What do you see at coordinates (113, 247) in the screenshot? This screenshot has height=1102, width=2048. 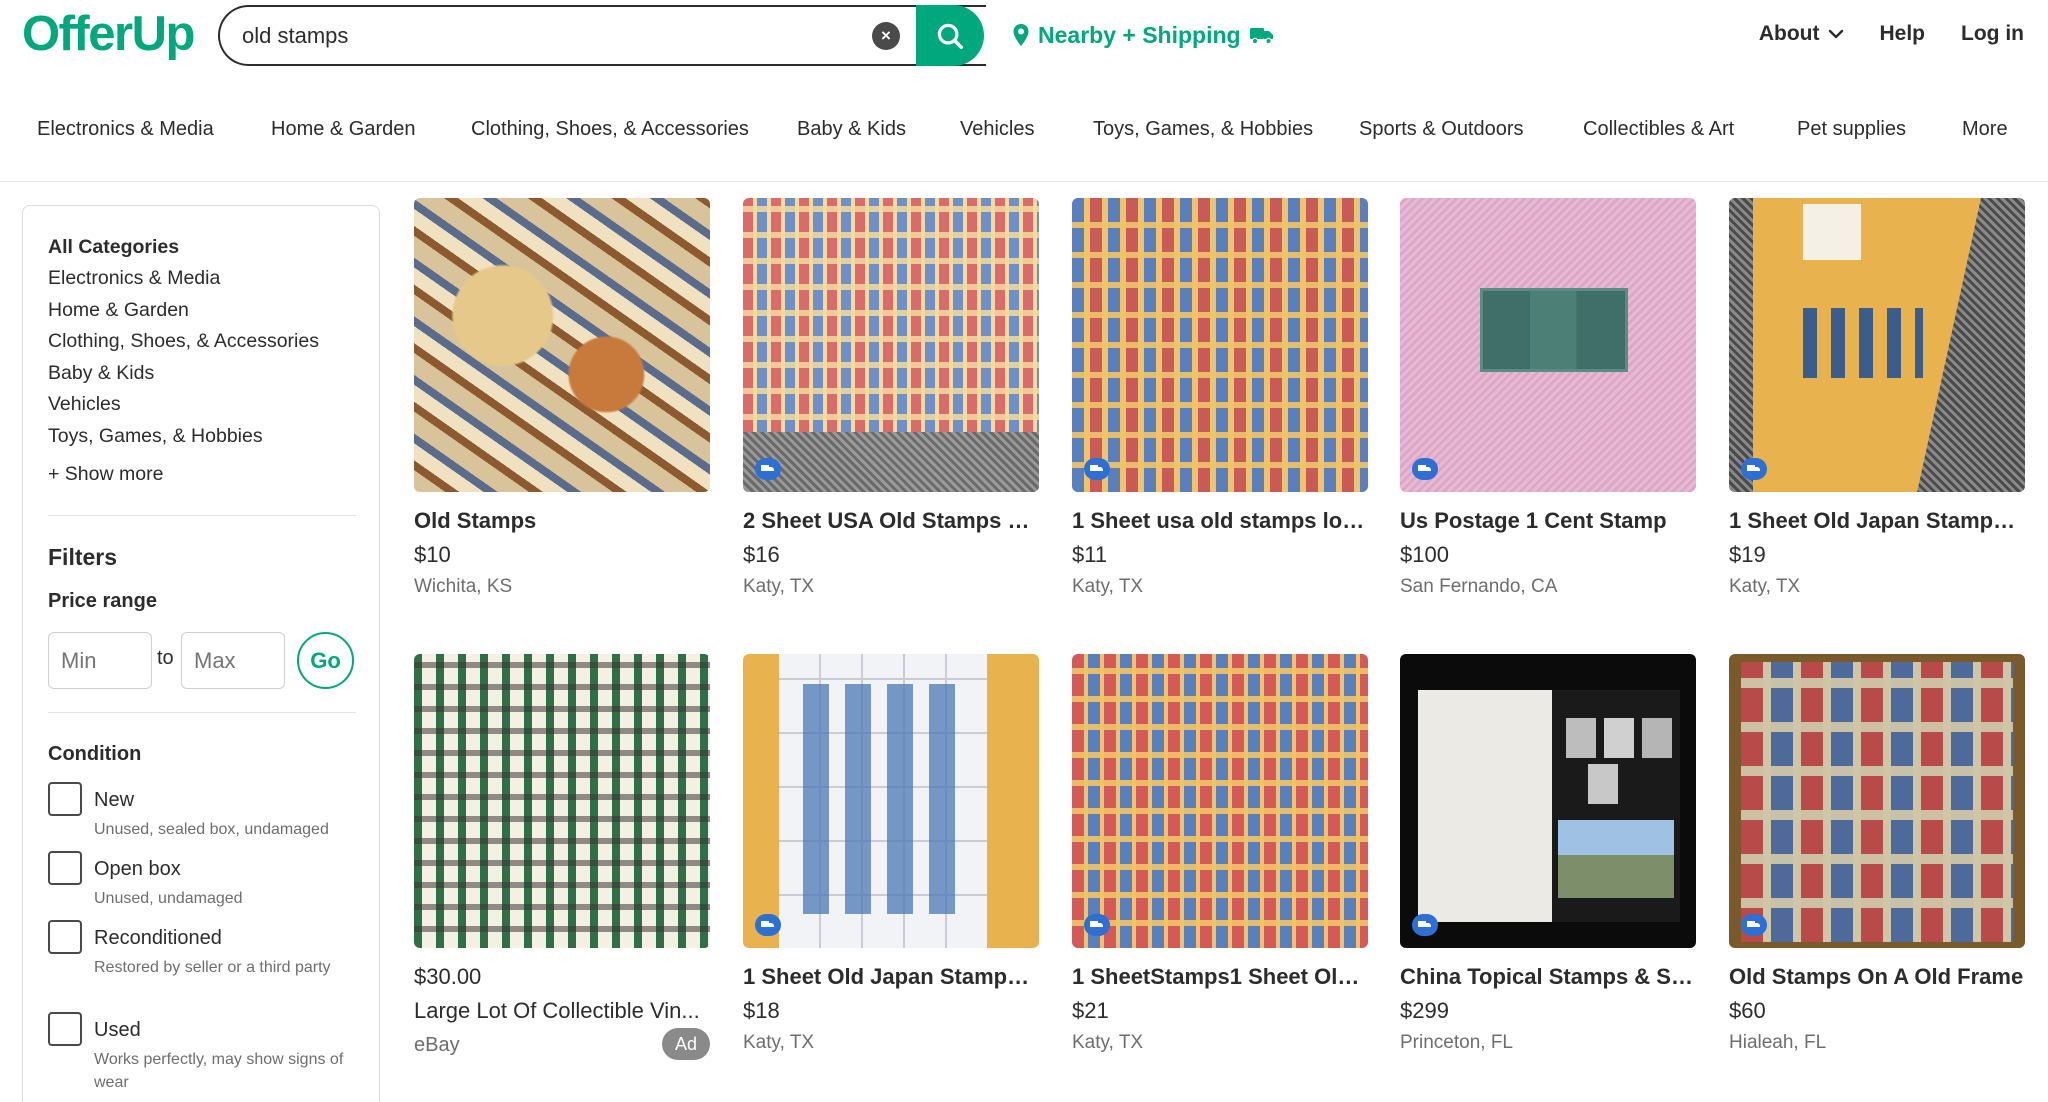 I see `sidebar-all-categories: All Categories` at bounding box center [113, 247].